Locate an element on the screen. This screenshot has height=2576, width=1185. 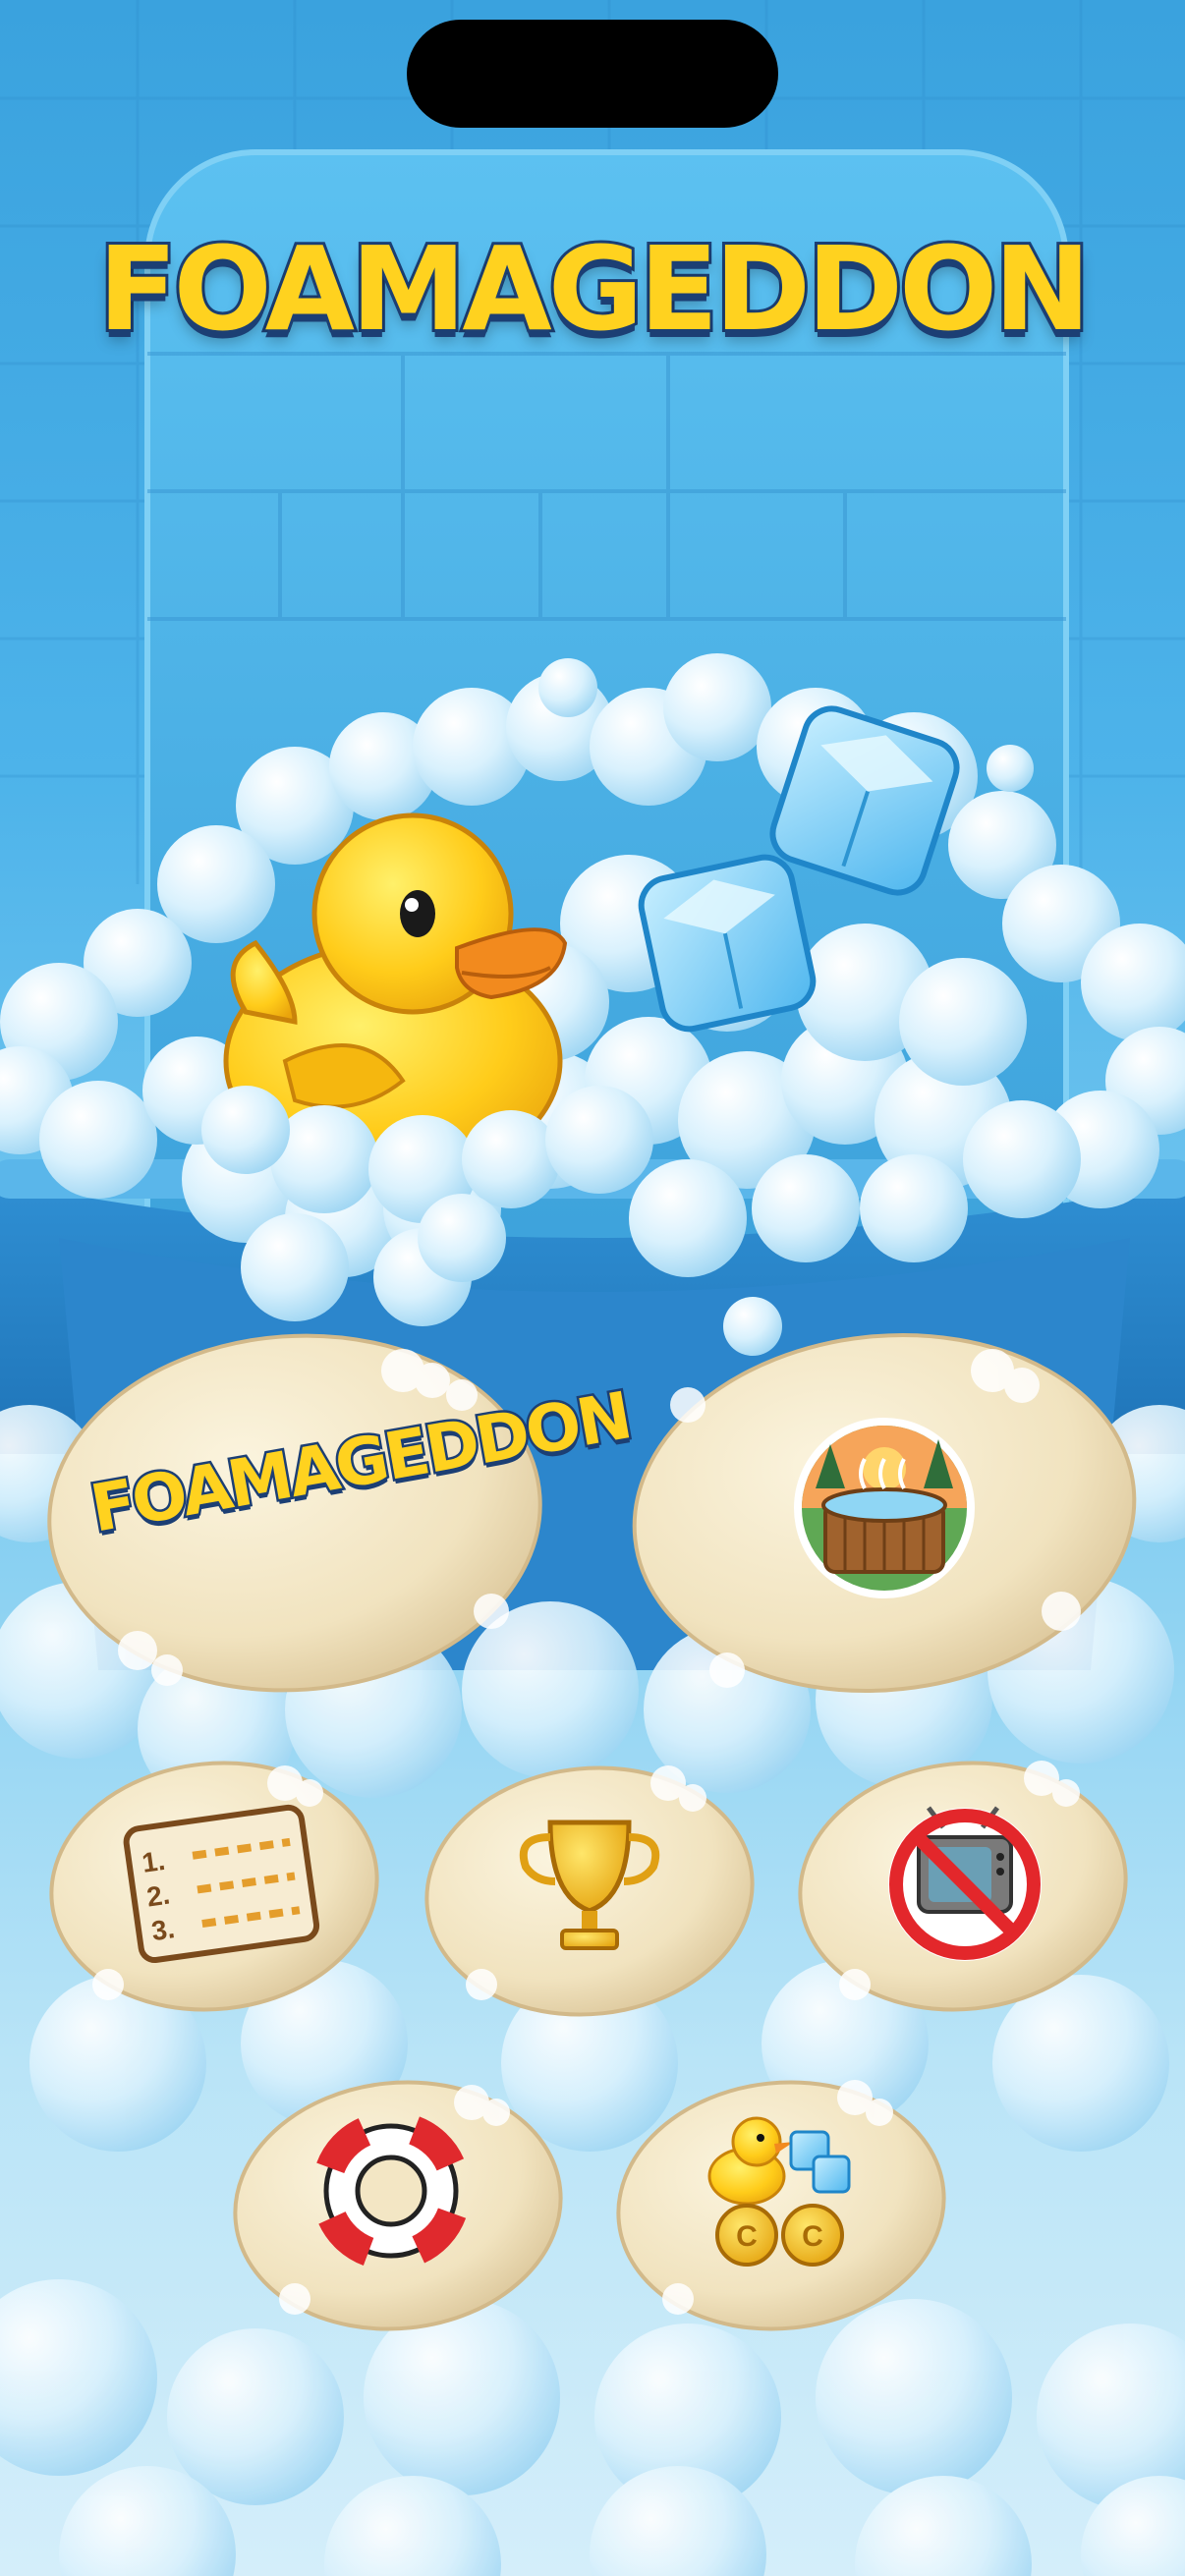
hot-tub-icon is located at coordinates (885, 1508).